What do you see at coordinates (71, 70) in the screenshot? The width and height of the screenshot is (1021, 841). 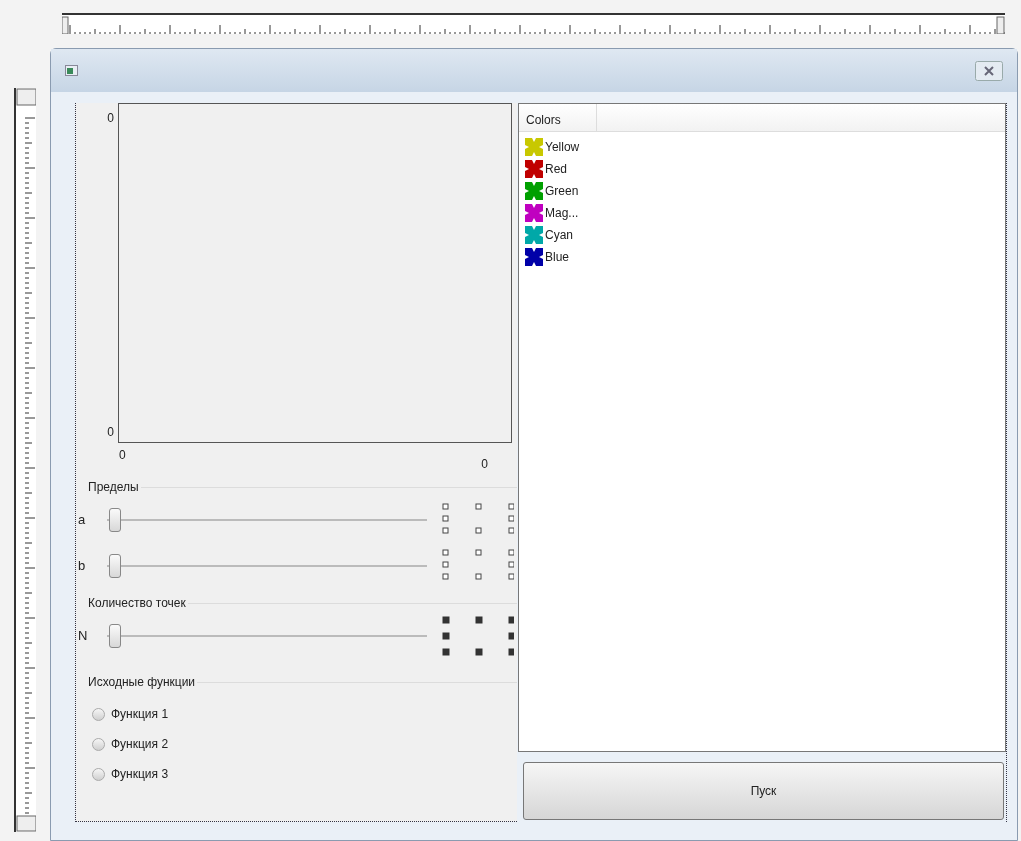 I see `window-icon` at bounding box center [71, 70].